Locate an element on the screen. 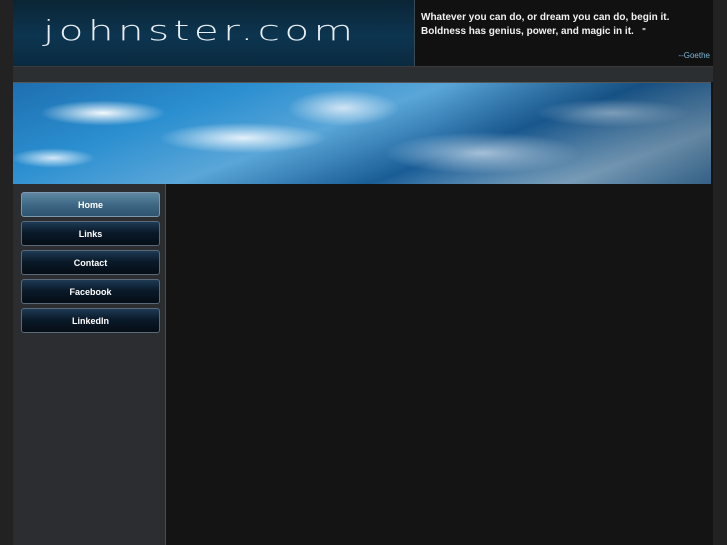  nav-item-linkedin: LinkedIn is located at coordinates (90, 320).